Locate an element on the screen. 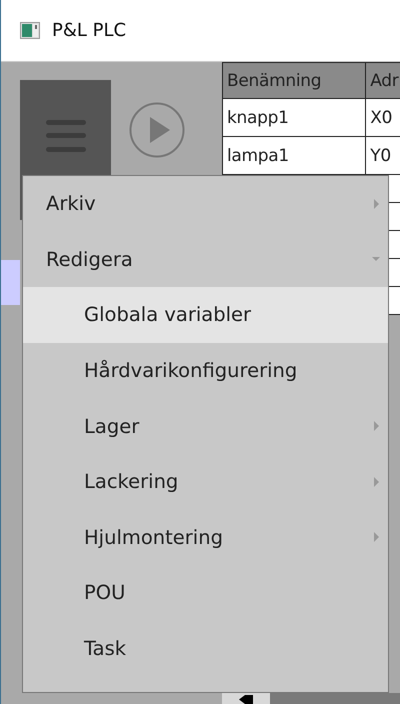 The height and width of the screenshot is (704, 400). menu-item: Lackering is located at coordinates (205, 482).